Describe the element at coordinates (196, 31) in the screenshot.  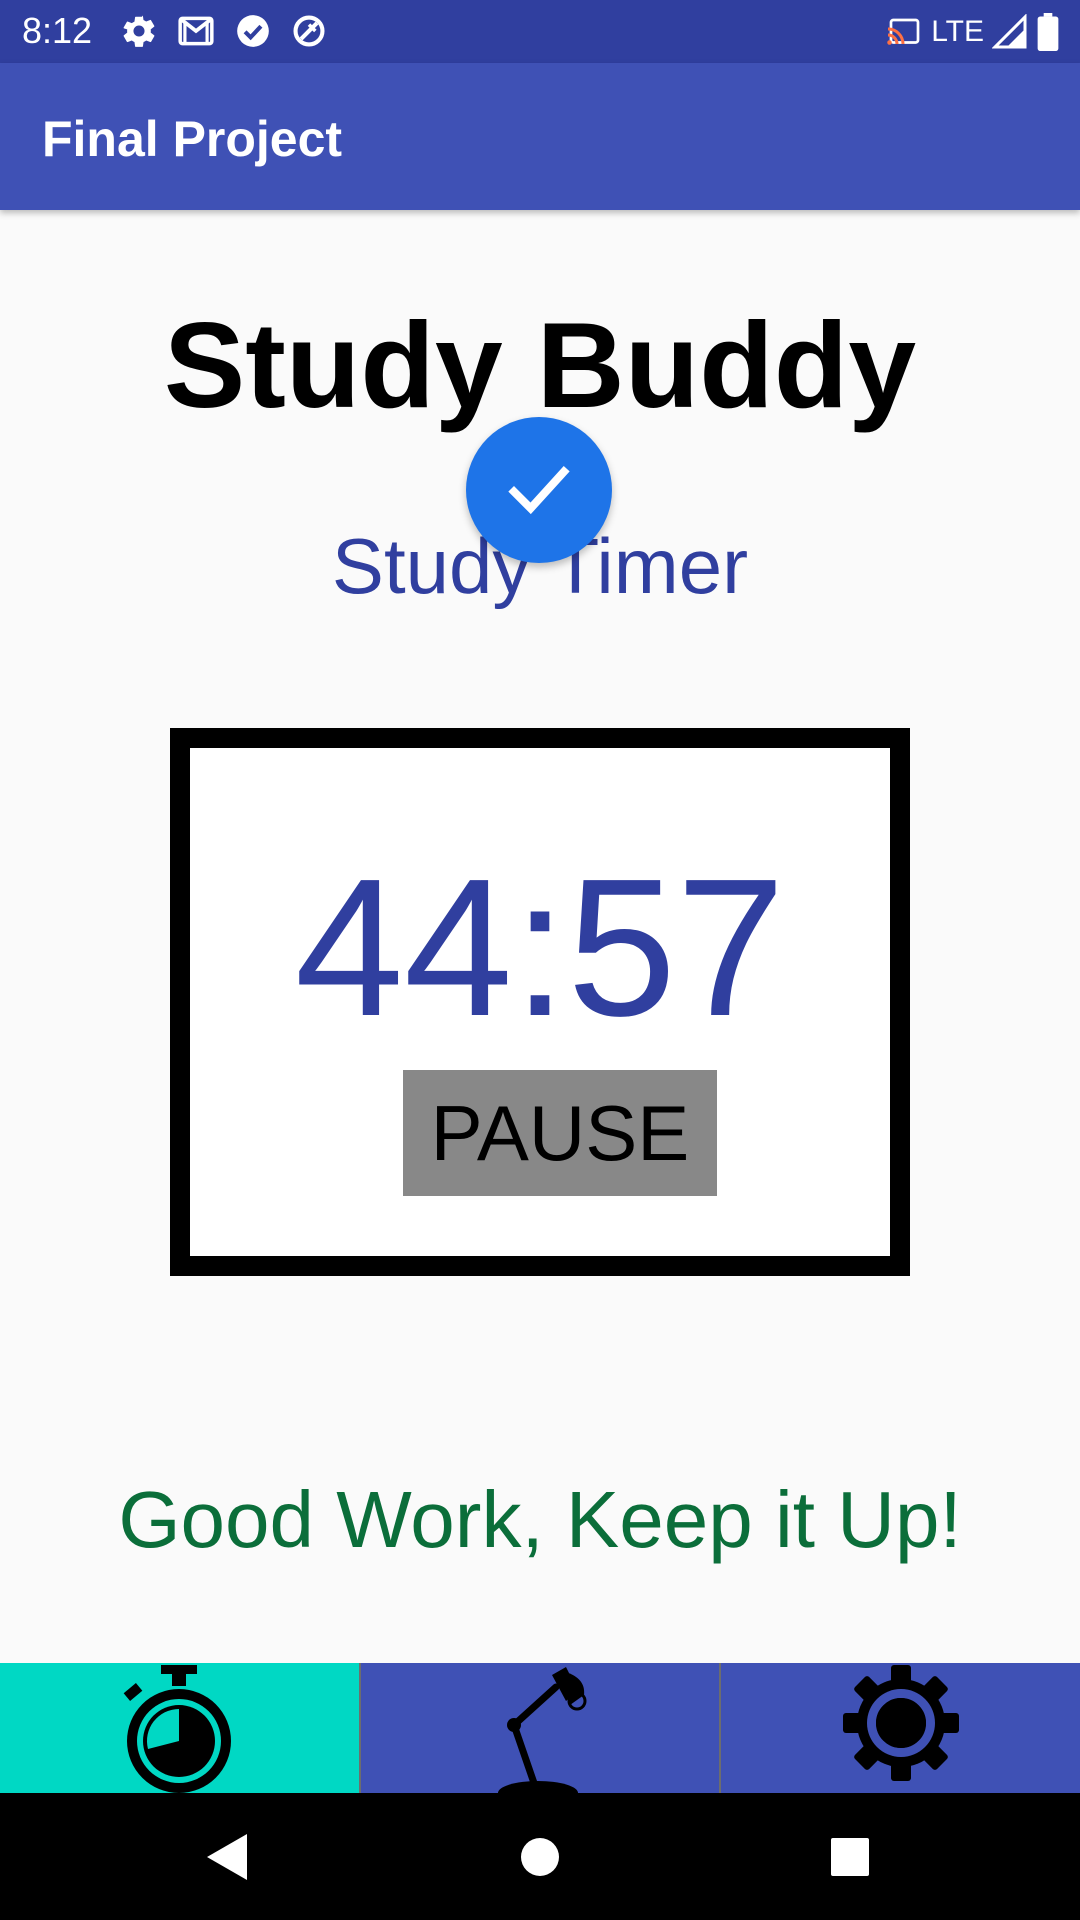
I see `gmail-icon` at that location.